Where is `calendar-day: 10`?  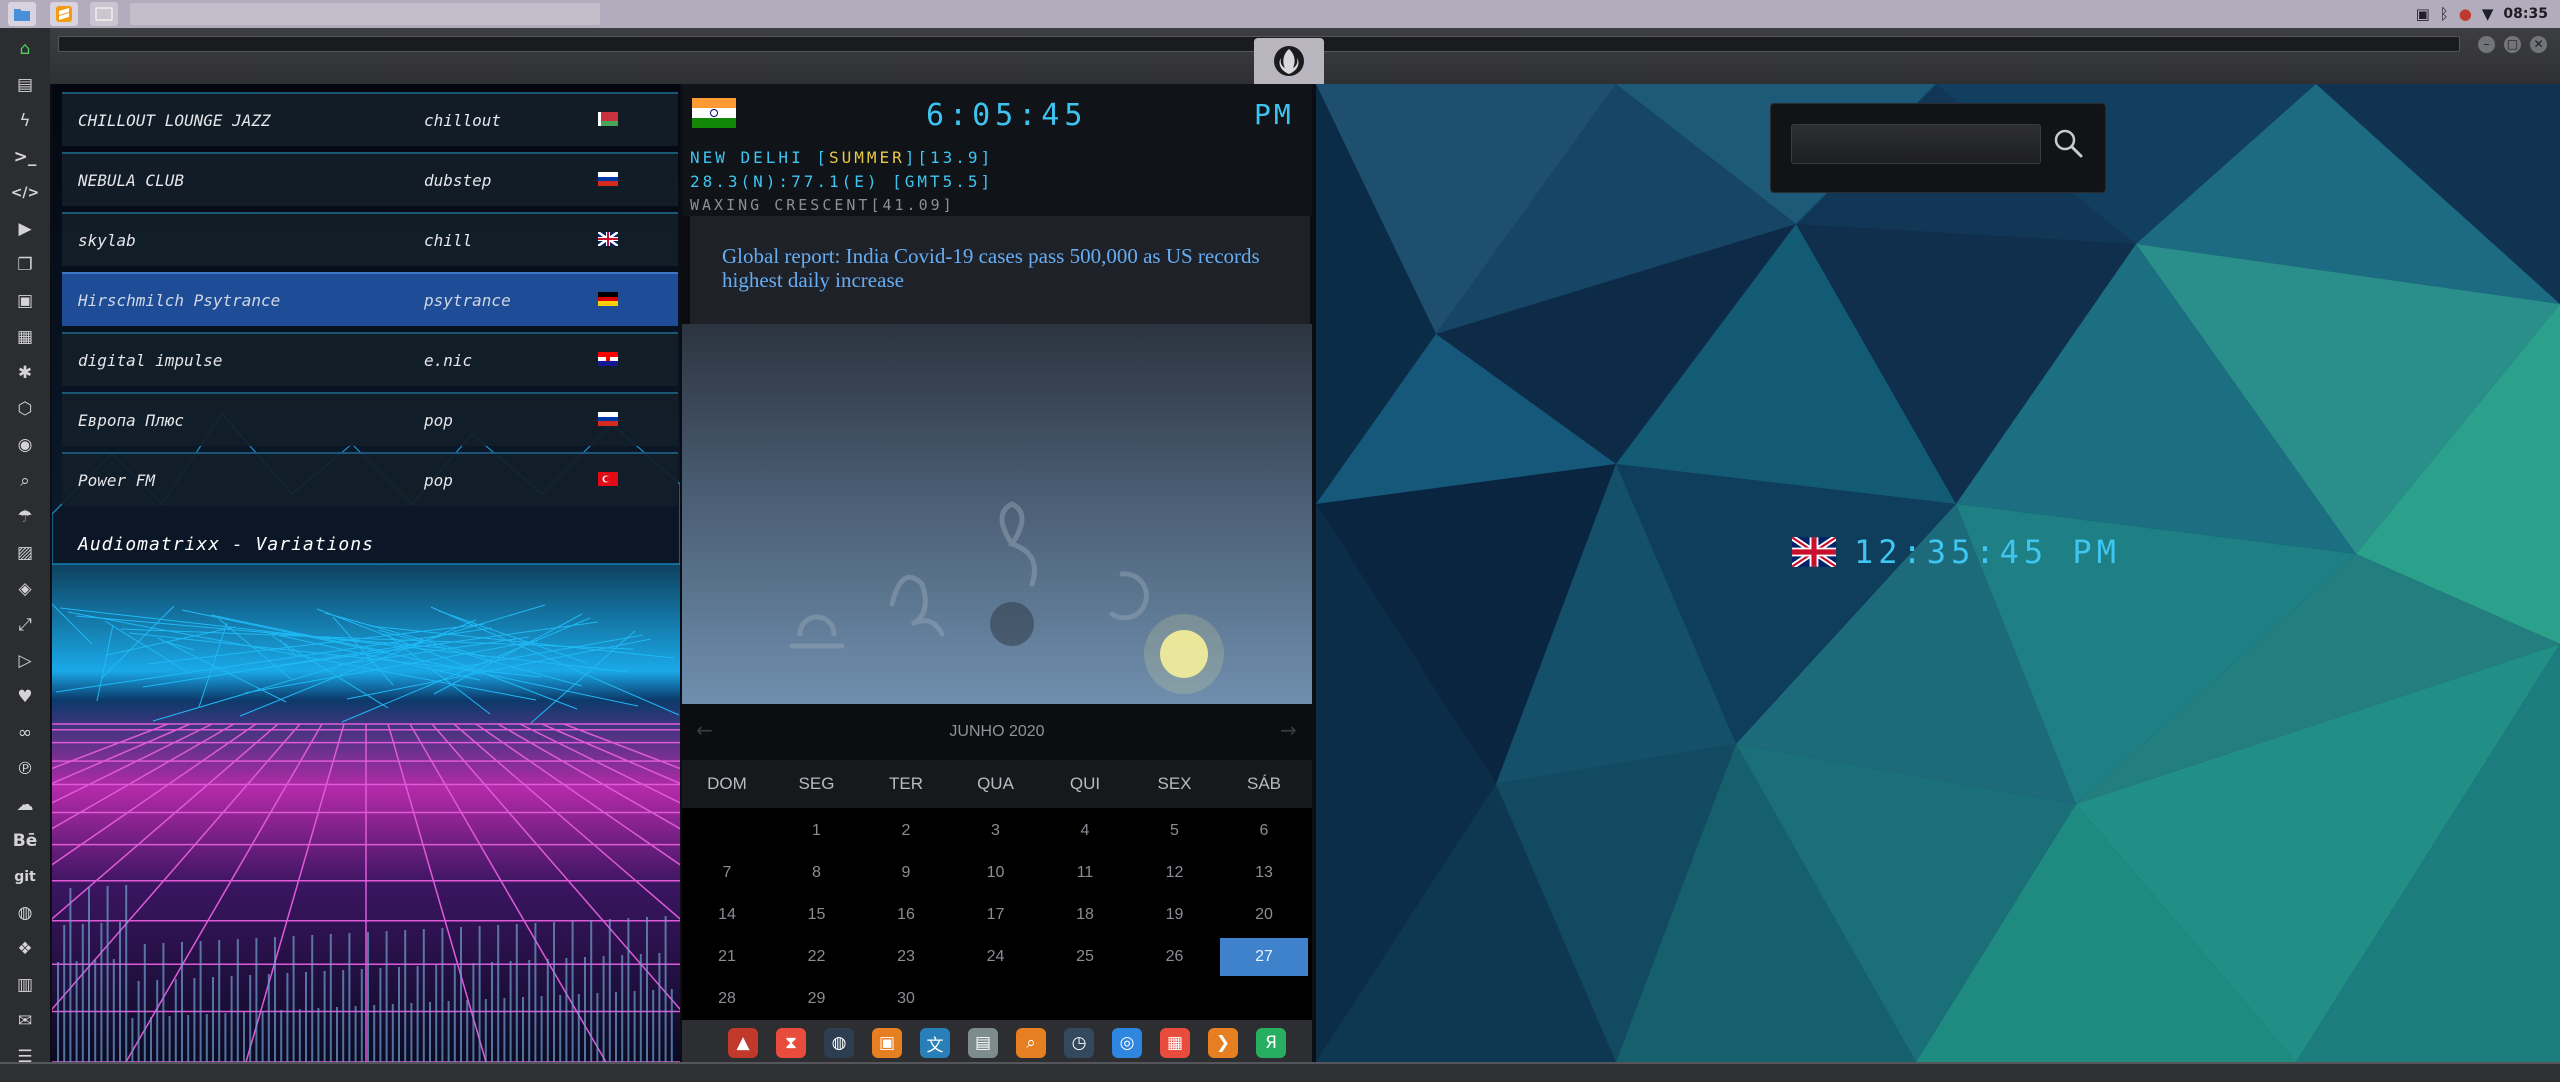 calendar-day: 10 is located at coordinates (996, 873).